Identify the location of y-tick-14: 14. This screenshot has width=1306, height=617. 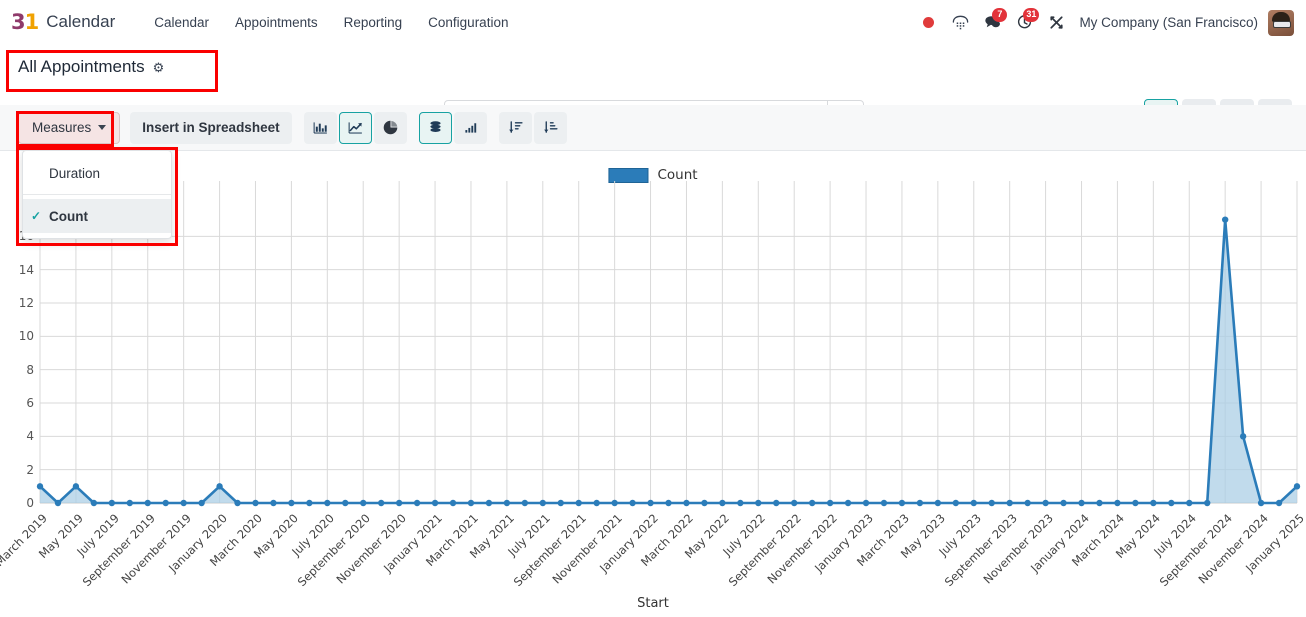
(26, 269).